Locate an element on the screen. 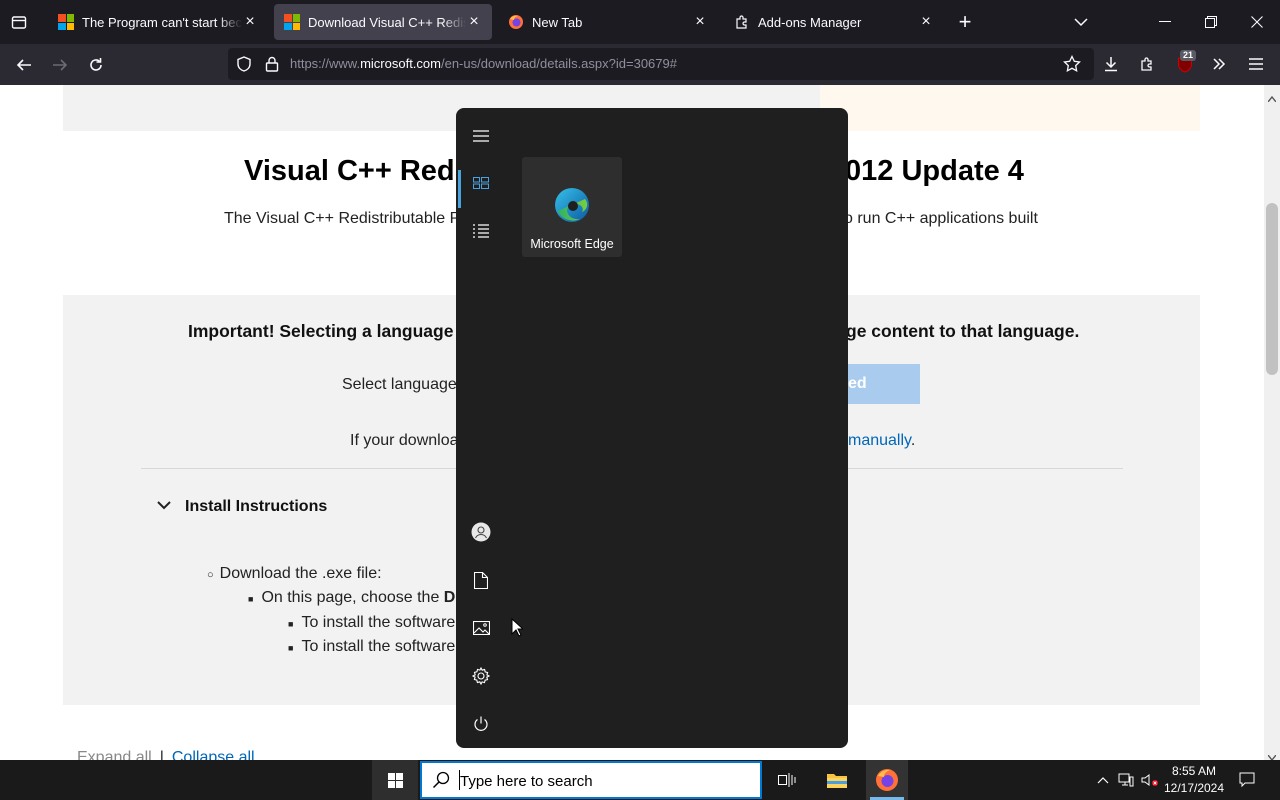 The height and width of the screenshot is (800, 1280). app-menu-hamburger-icon is located at coordinates (1256, 64).